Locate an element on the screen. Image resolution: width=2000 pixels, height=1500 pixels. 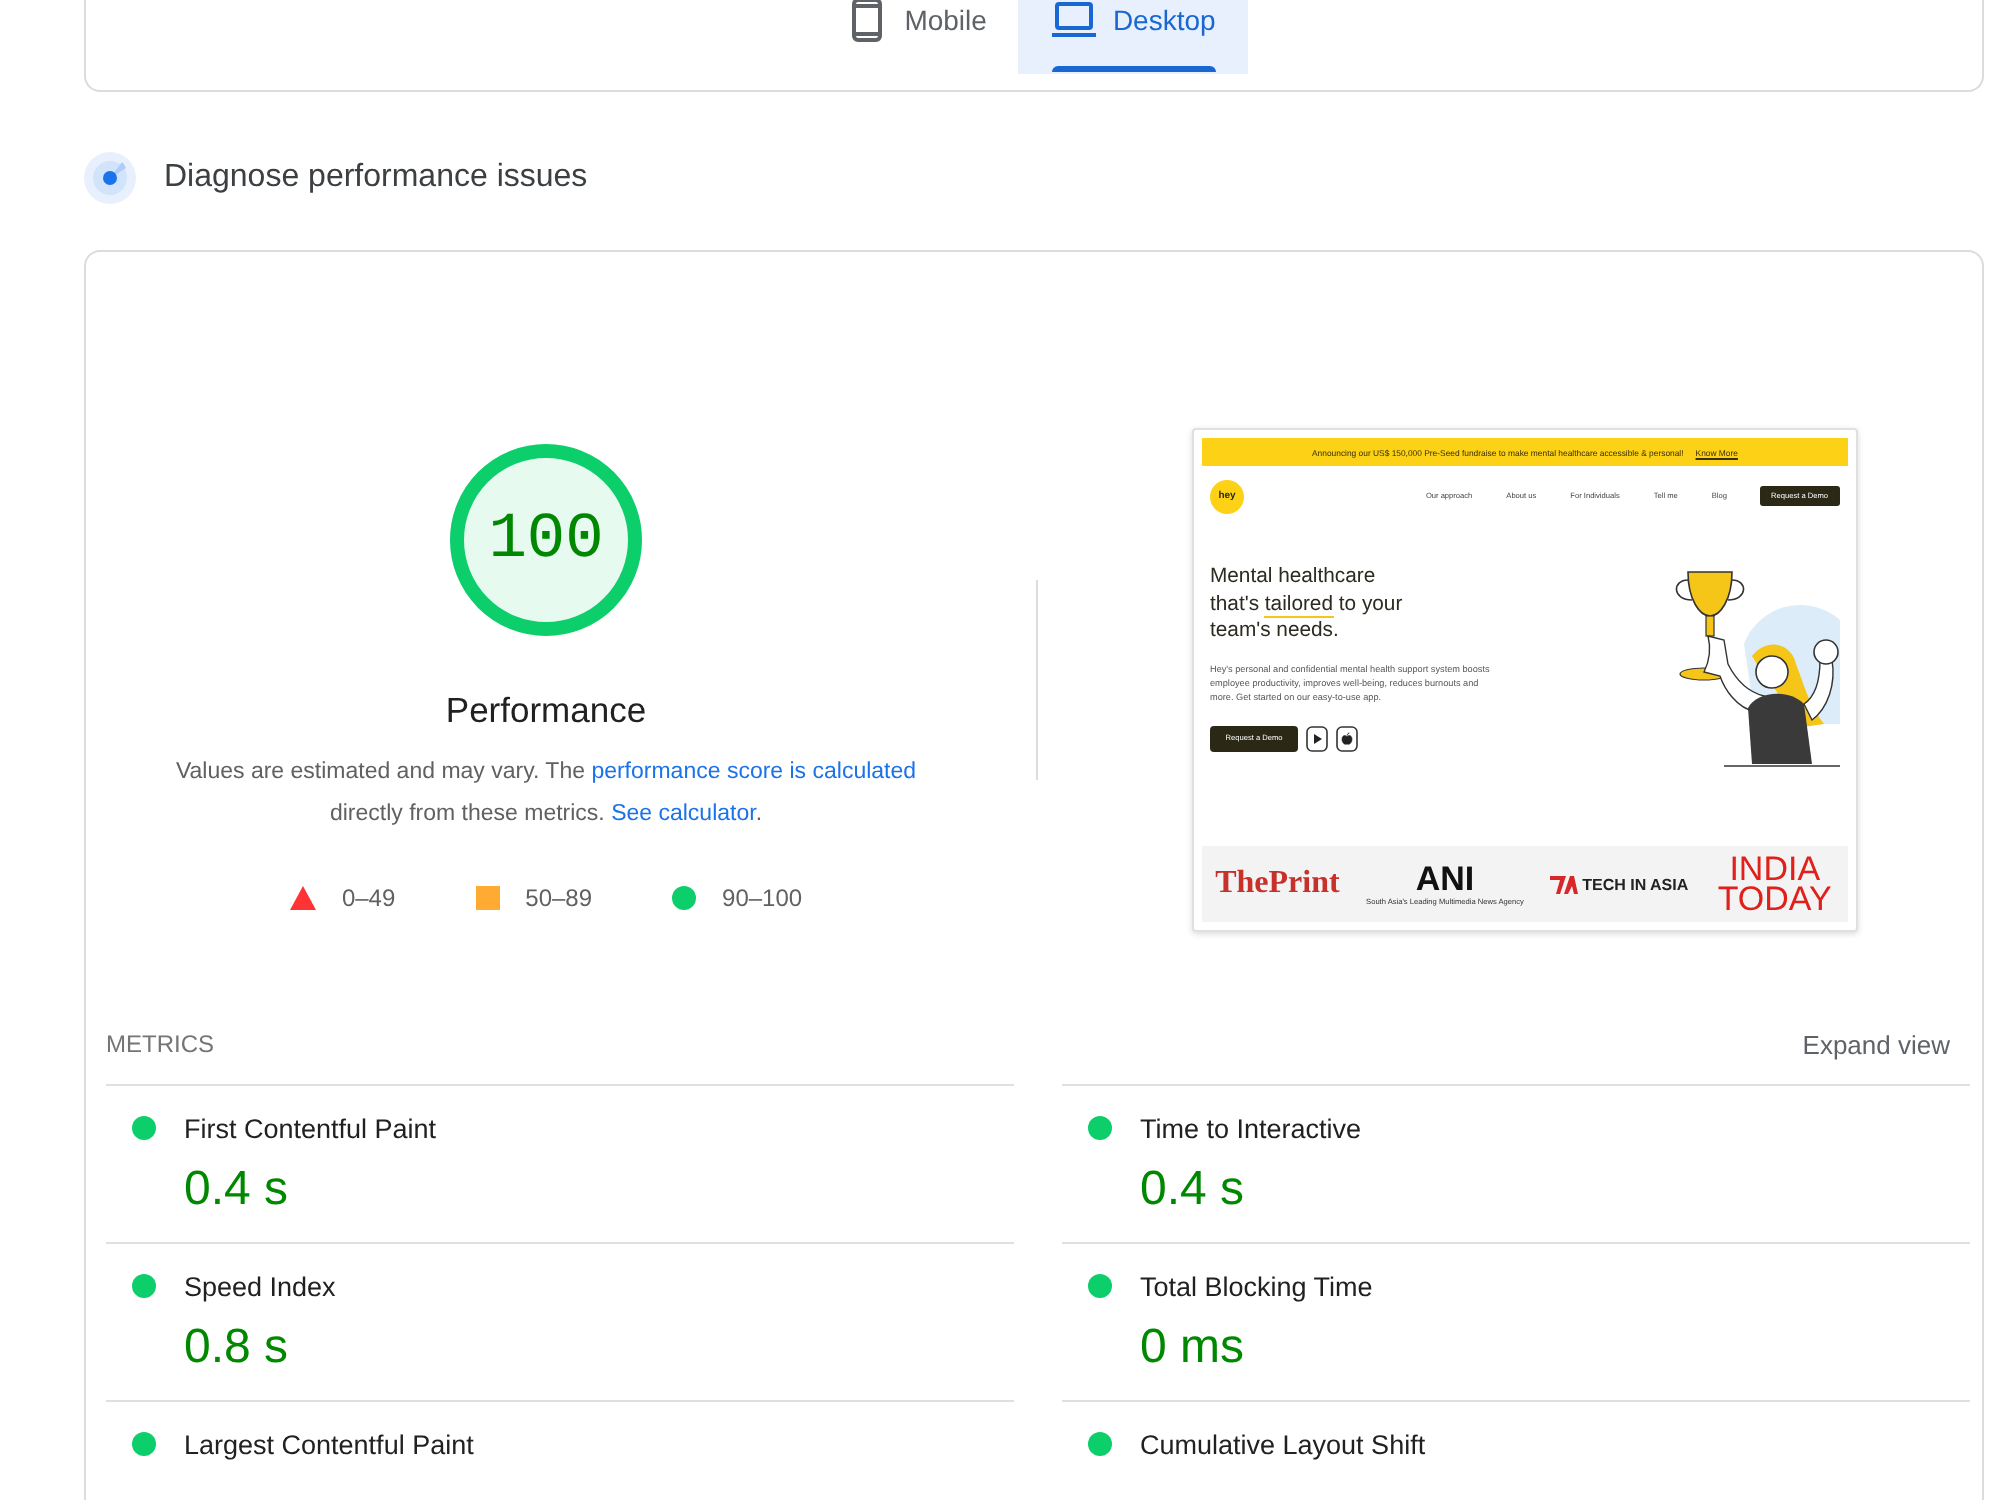
laptop-icon is located at coordinates (1074, 19).